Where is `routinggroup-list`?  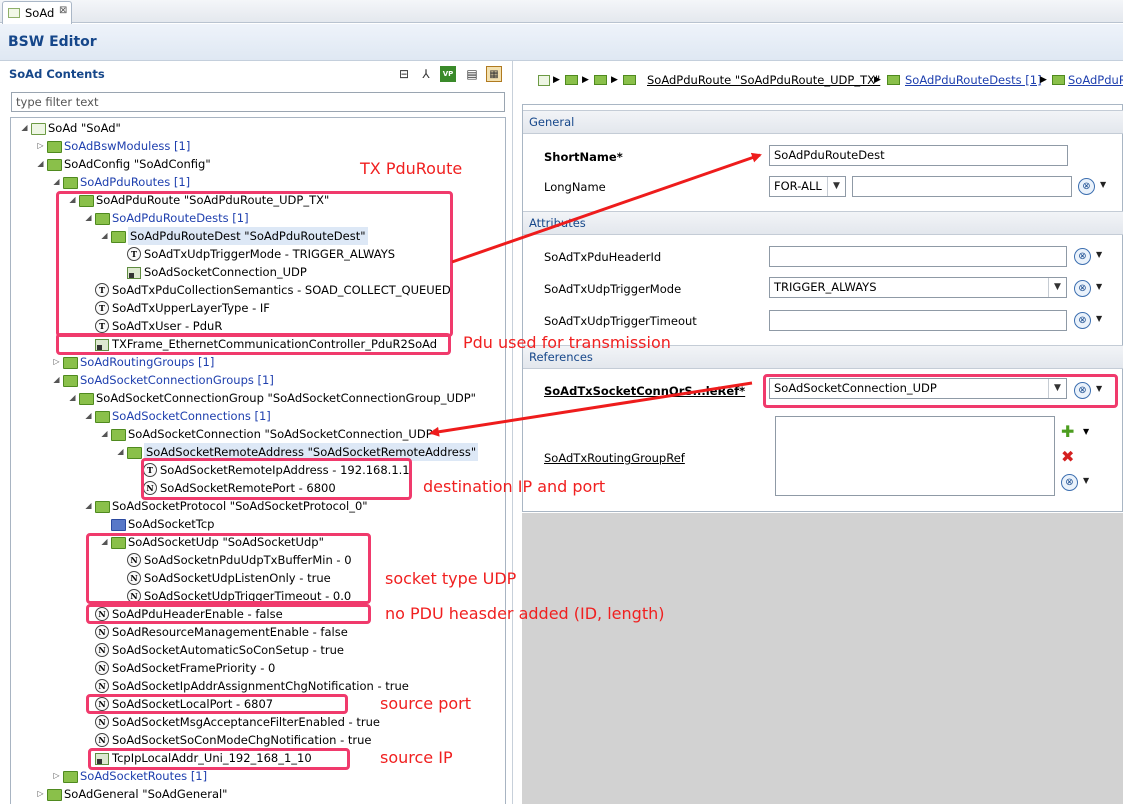
routinggroup-list is located at coordinates (915, 456).